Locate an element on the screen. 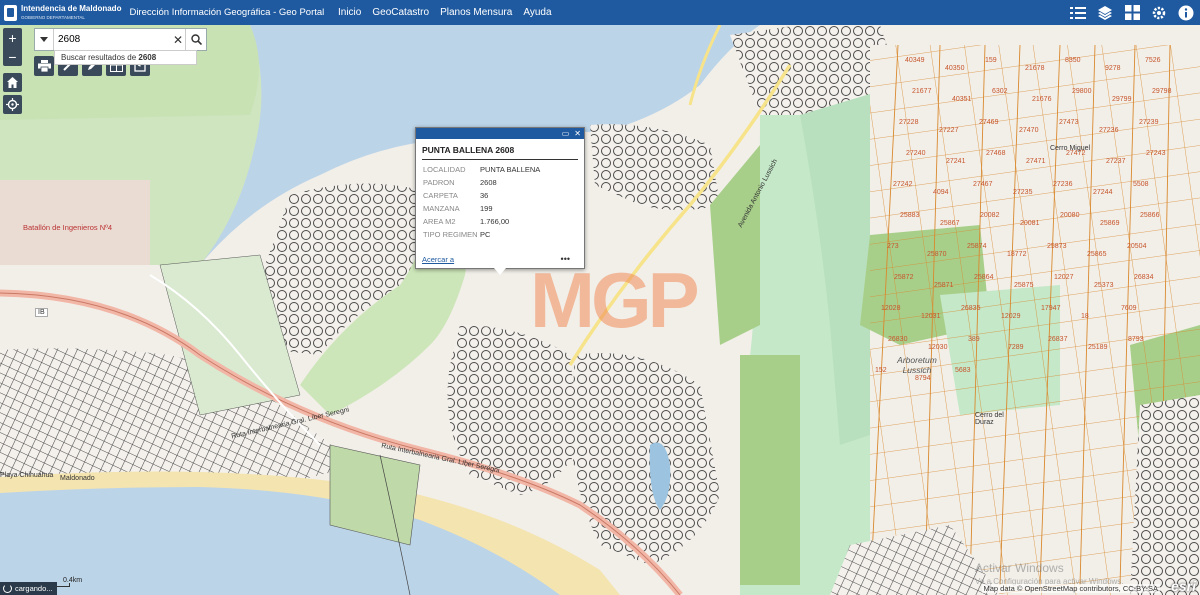  lot-label: 20080 is located at coordinates (1070, 215).